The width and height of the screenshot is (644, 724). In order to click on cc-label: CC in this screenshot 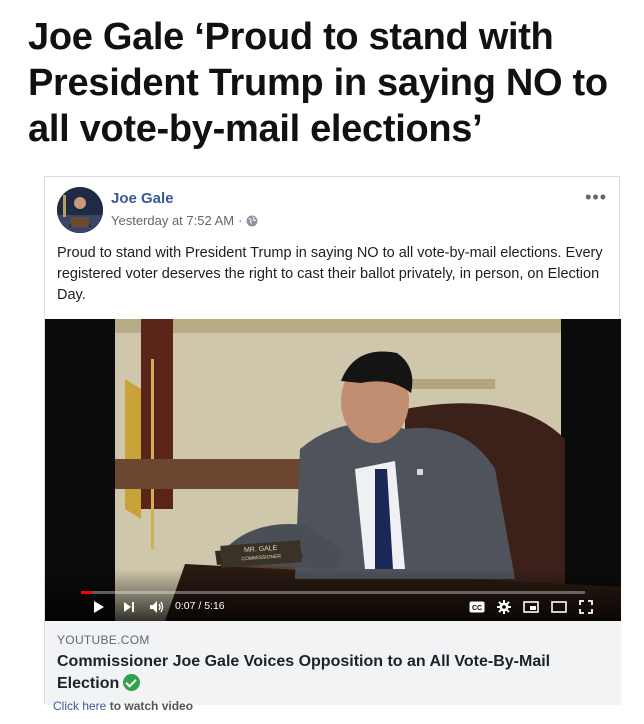, I will do `click(477, 608)`.